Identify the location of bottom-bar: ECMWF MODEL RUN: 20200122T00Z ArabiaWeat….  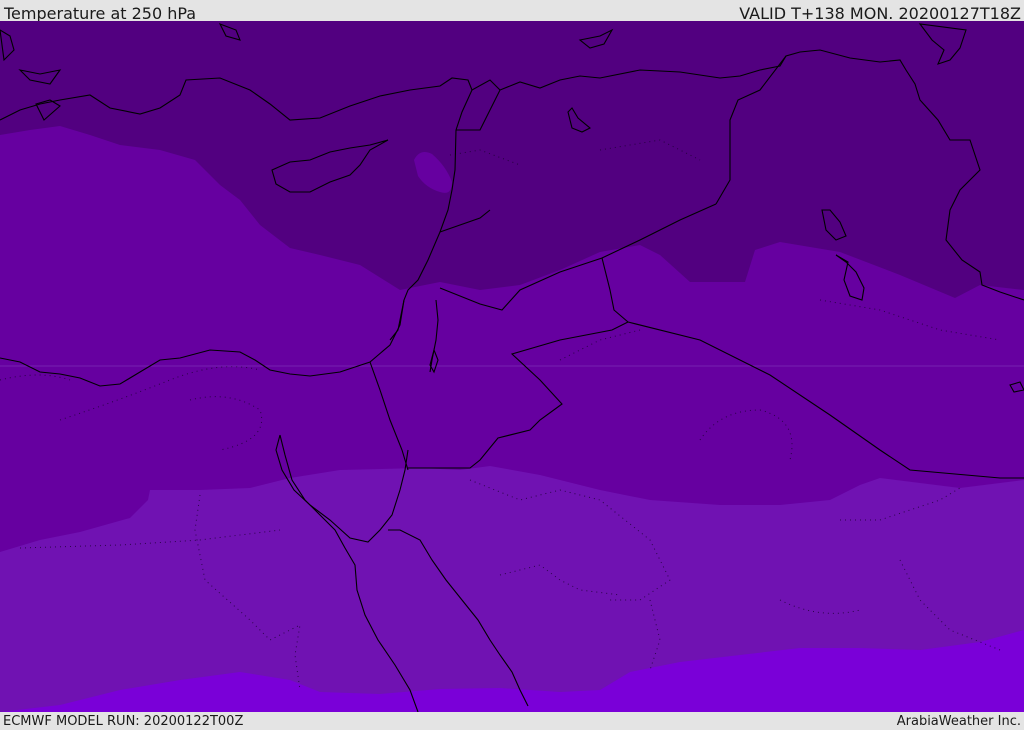
(512, 720).